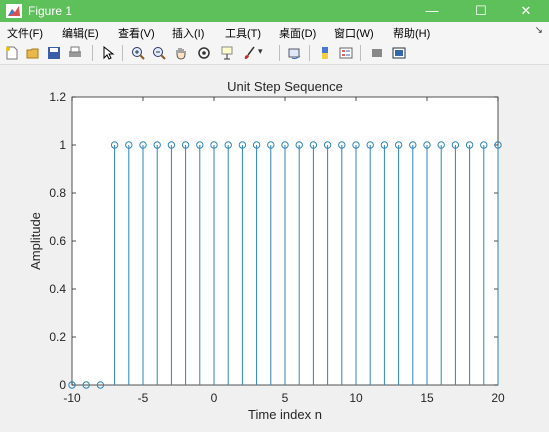 The width and height of the screenshot is (549, 432). What do you see at coordinates (285, 86) in the screenshot?
I see `chart-title: Unit Step Sequence` at bounding box center [285, 86].